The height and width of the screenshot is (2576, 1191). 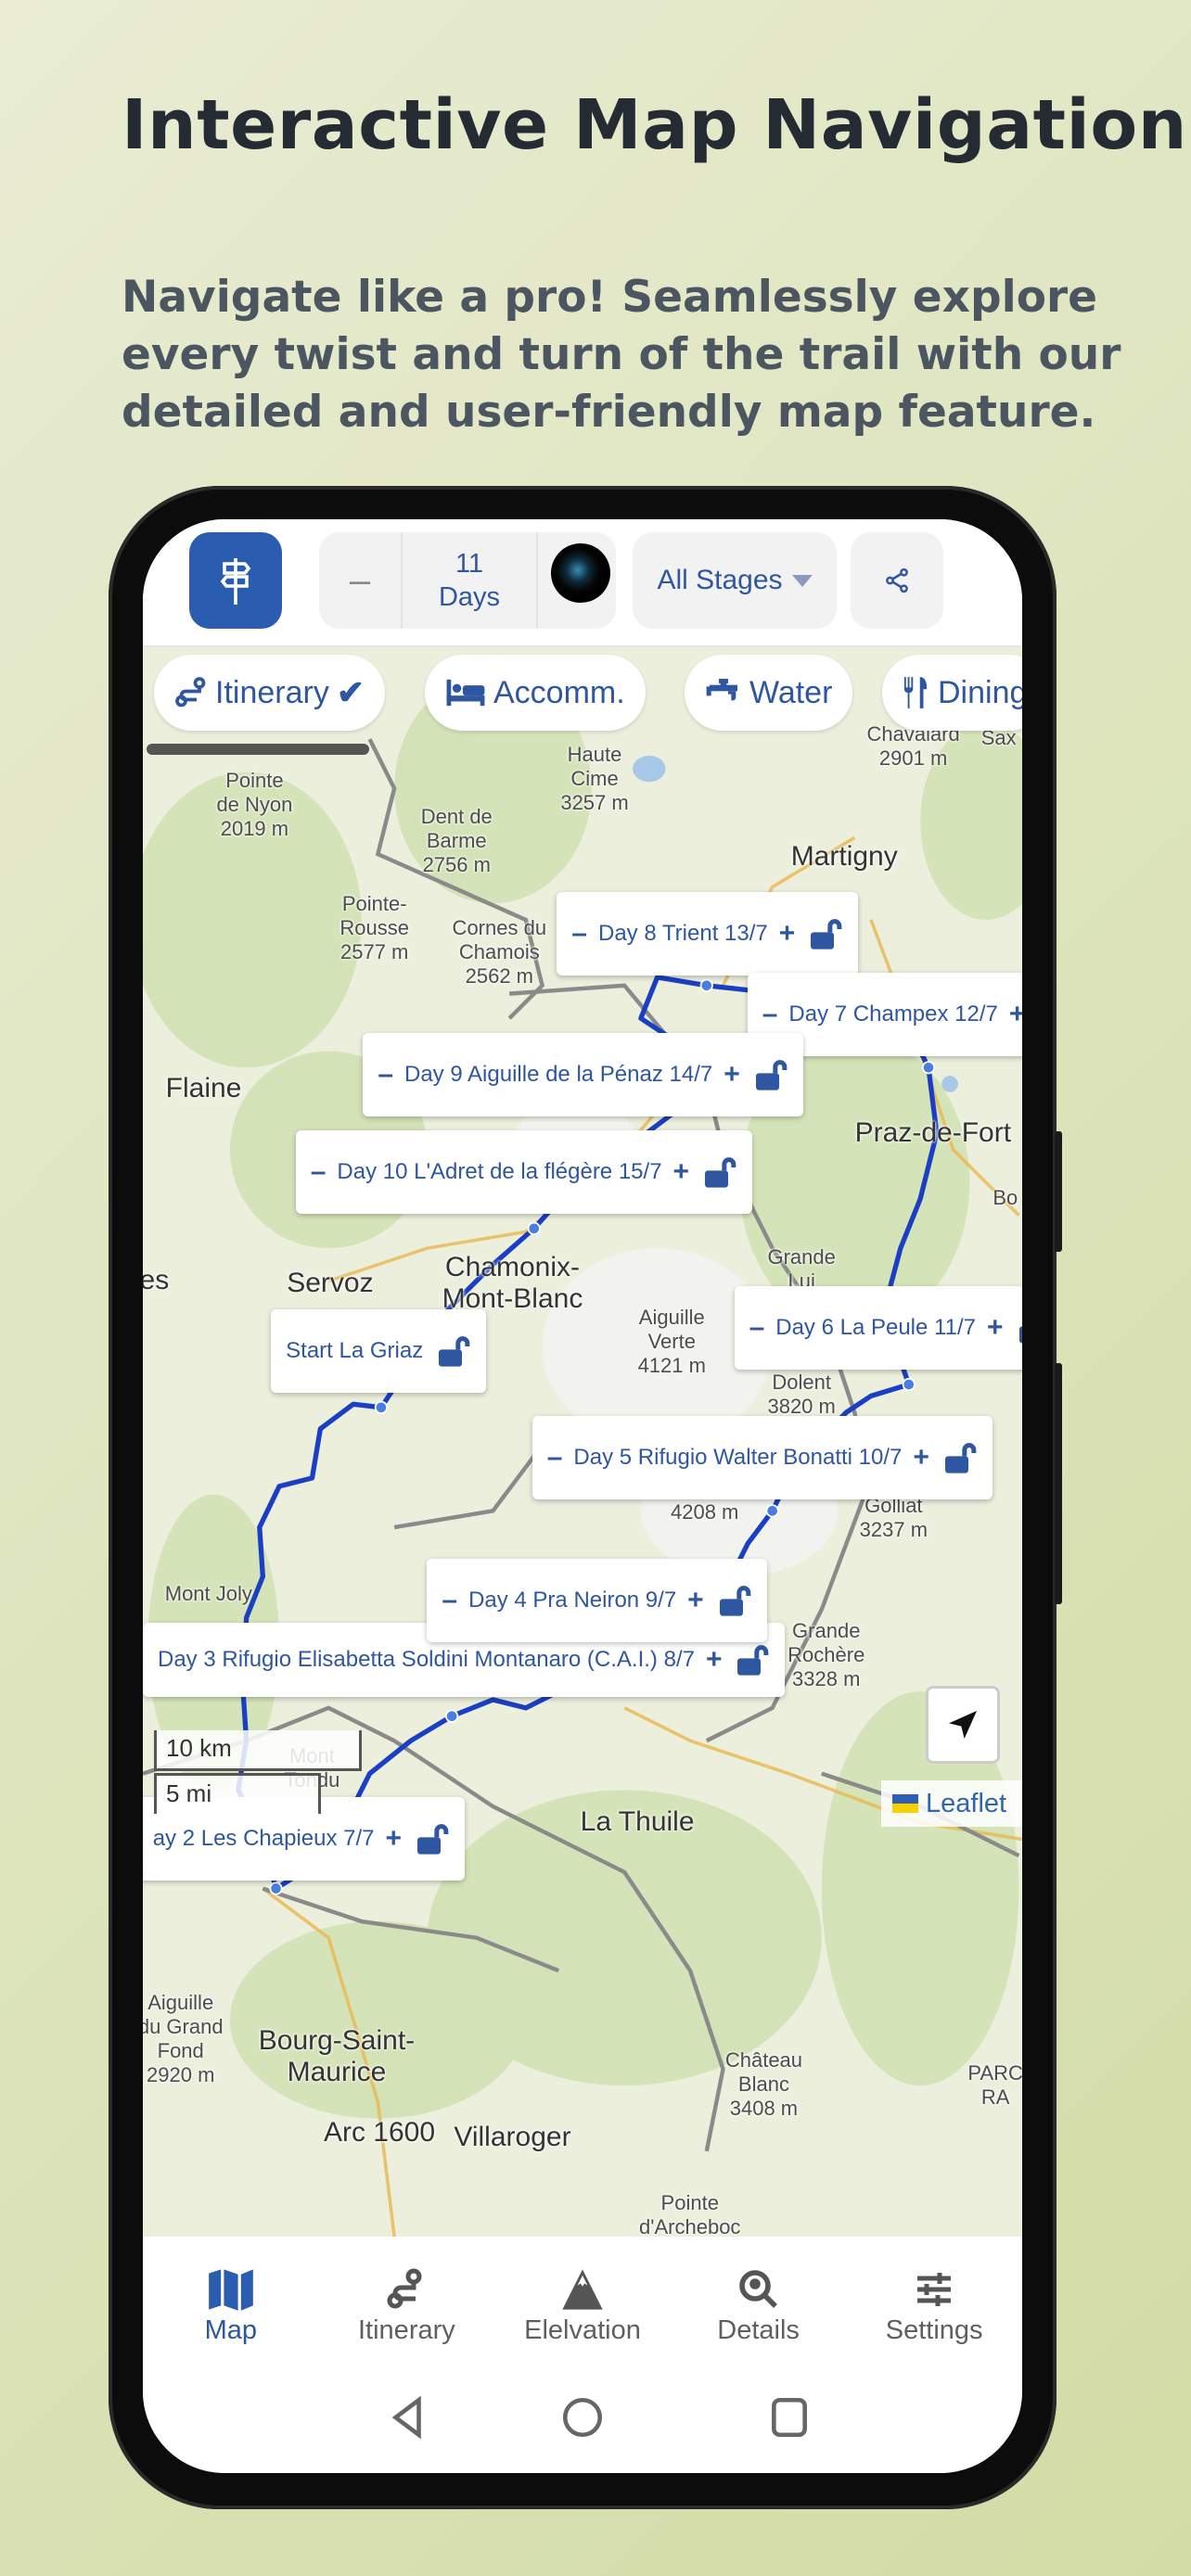 I want to click on back-icon, so click(x=407, y=2418).